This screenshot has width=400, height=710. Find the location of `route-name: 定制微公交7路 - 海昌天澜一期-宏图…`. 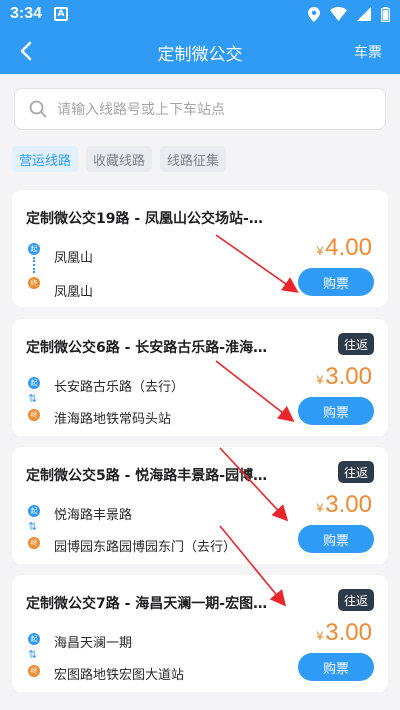

route-name: 定制微公交7路 - 海昌天澜一期-宏图… is located at coordinates (147, 604).